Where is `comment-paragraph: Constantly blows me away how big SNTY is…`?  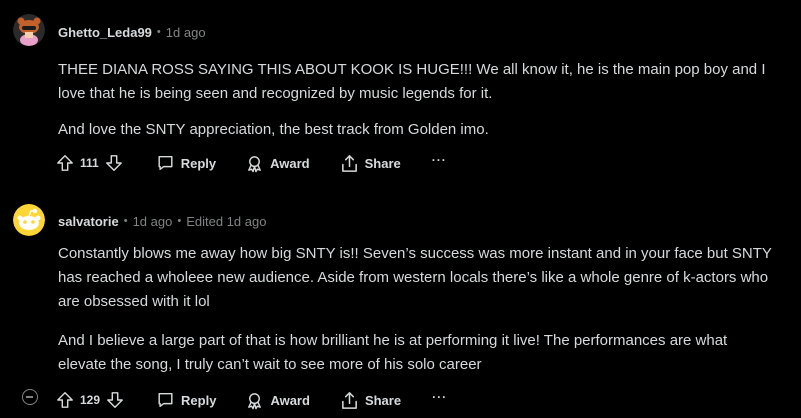 comment-paragraph: Constantly blows me away how big SNTY is… is located at coordinates (415, 277).